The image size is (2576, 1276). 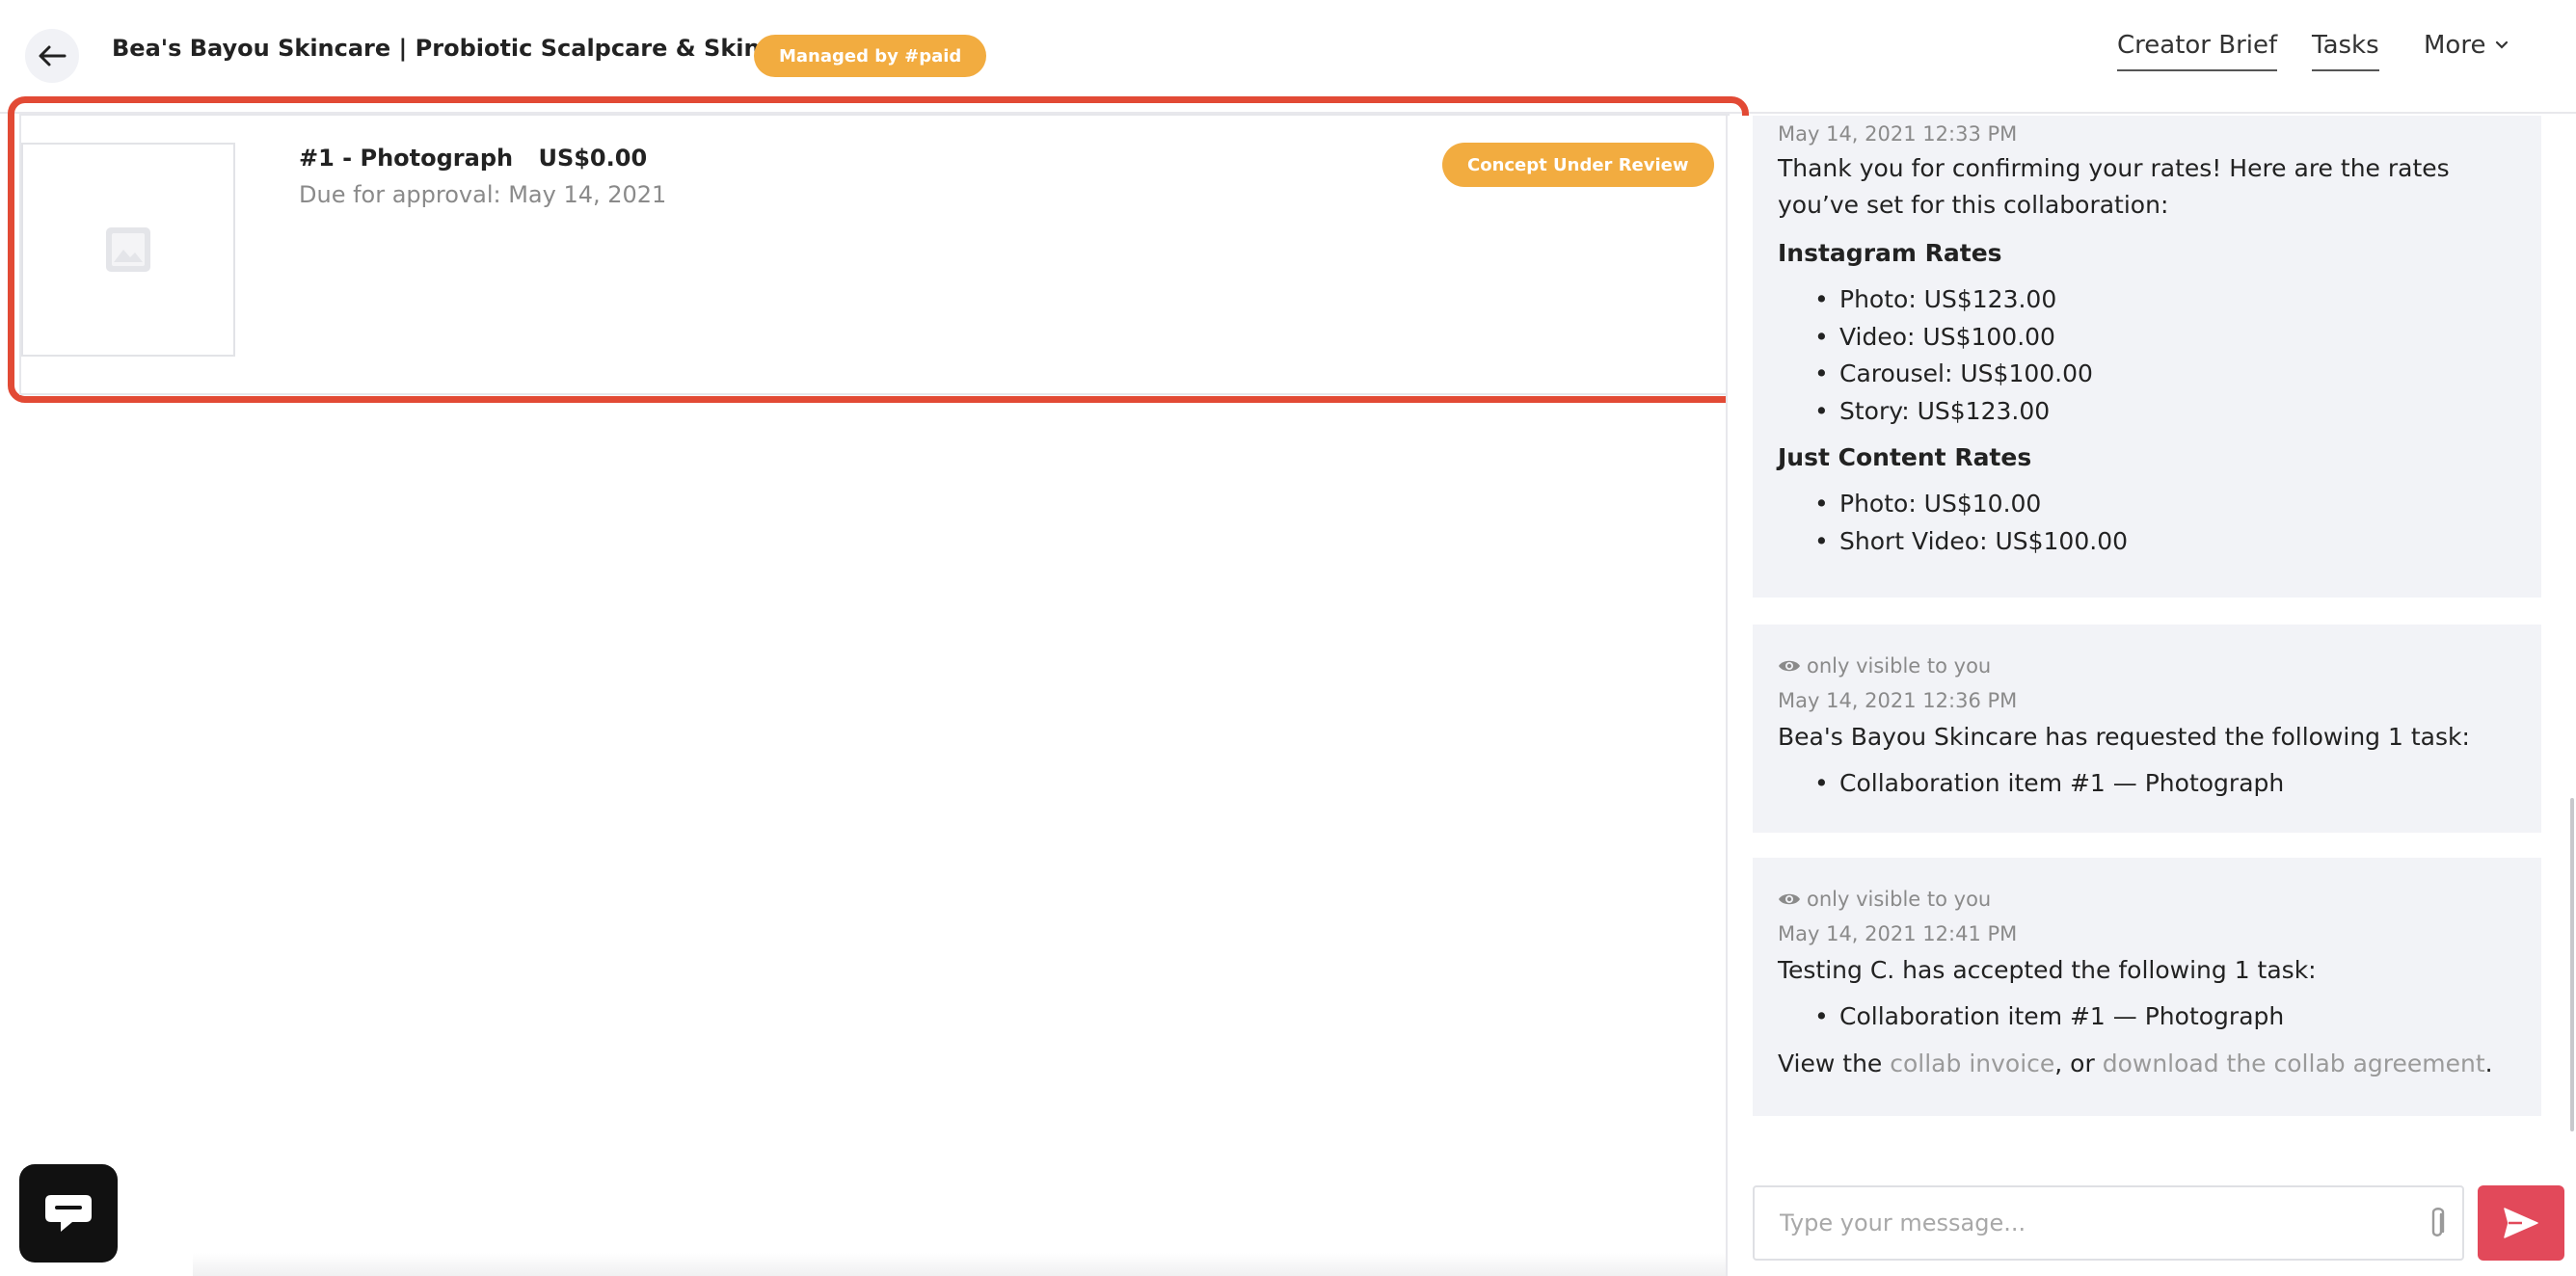 What do you see at coordinates (960, 1264) in the screenshot?
I see `bottom-fade` at bounding box center [960, 1264].